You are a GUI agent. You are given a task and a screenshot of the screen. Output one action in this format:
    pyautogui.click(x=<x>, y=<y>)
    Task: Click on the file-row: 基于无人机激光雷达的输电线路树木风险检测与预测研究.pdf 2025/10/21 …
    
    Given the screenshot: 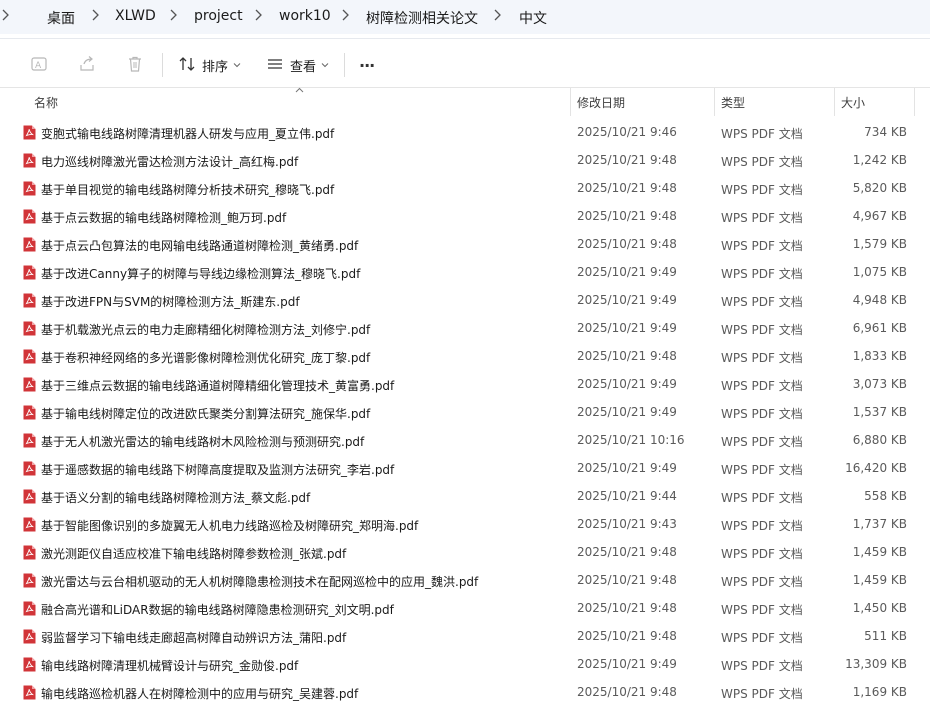 What is the action you would take?
    pyautogui.click(x=465, y=440)
    